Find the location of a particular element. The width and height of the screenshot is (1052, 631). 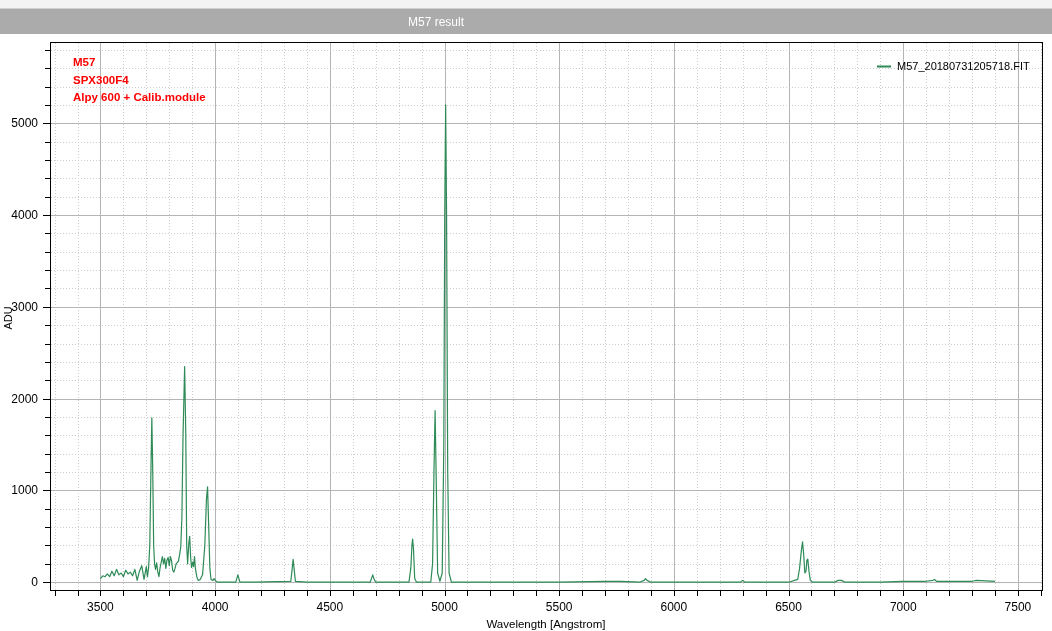

y-tick-label: 2000 is located at coordinates (24, 398).